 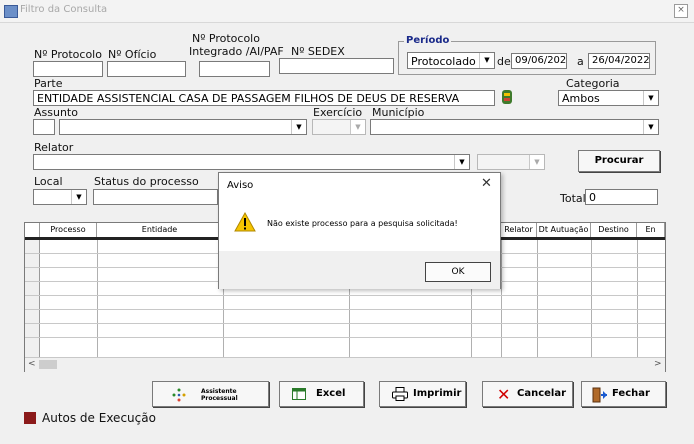 What do you see at coordinates (511, 162) in the screenshot?
I see `relator-secondary-select` at bounding box center [511, 162].